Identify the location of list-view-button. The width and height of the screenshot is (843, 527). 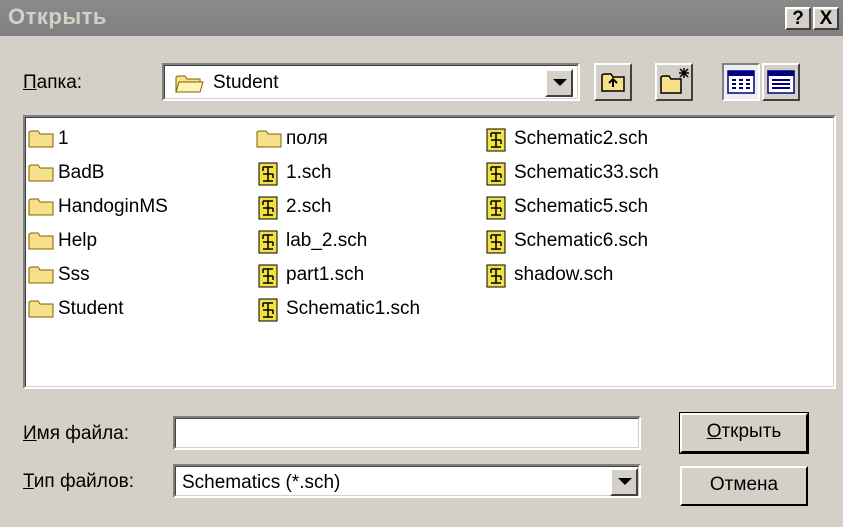
(741, 82).